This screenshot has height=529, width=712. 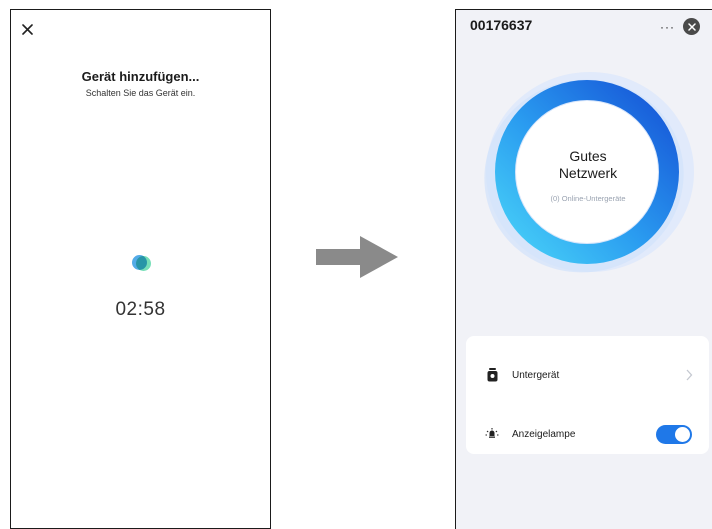 What do you see at coordinates (587, 434) in the screenshot?
I see `indicator-lamp-row: Anzeigelampe` at bounding box center [587, 434].